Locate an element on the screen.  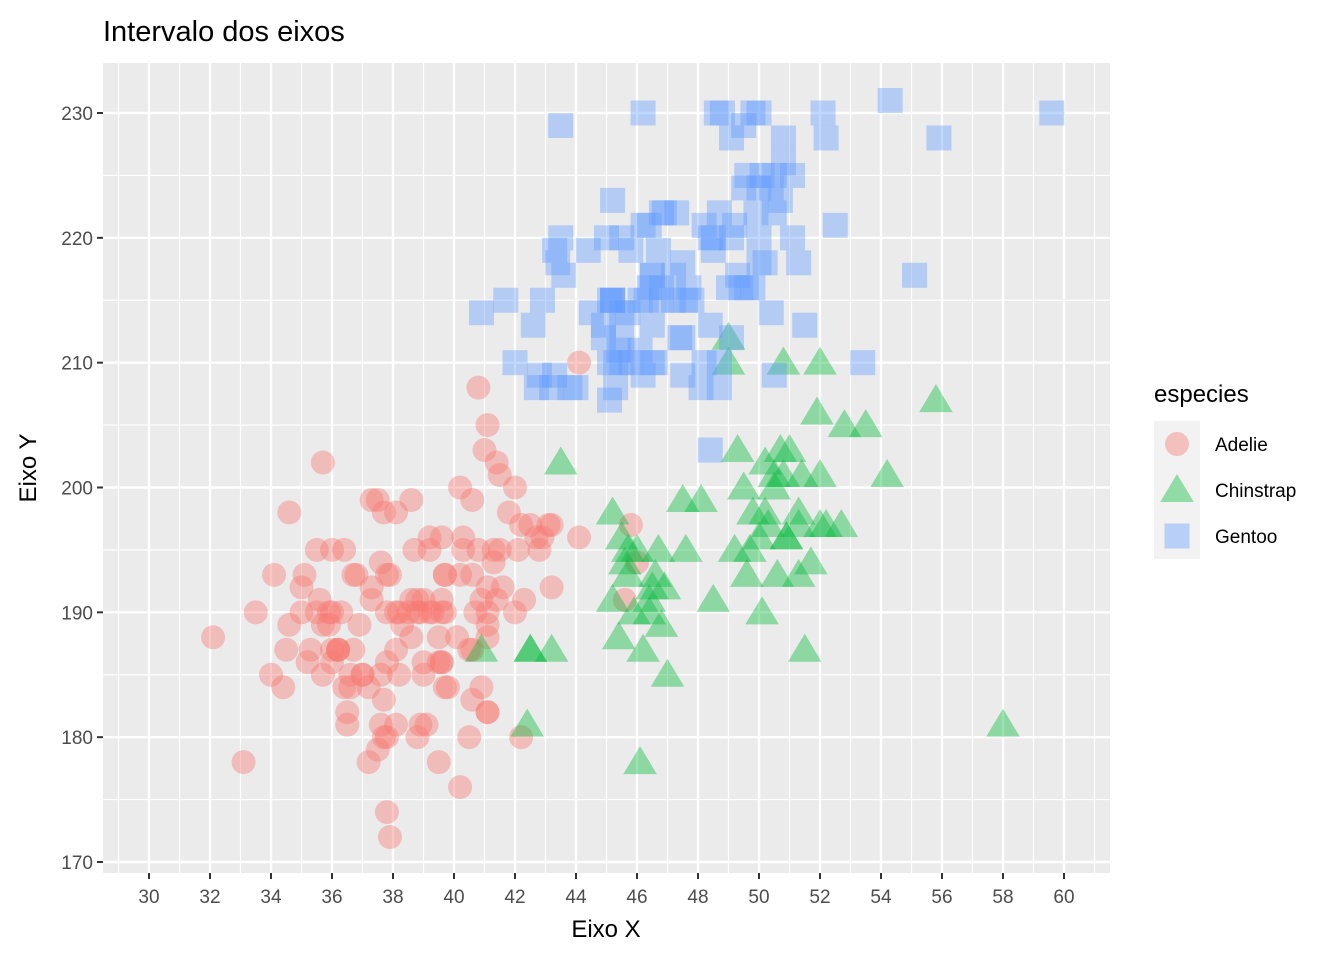
x-tick-label: 44 is located at coordinates (576, 897).